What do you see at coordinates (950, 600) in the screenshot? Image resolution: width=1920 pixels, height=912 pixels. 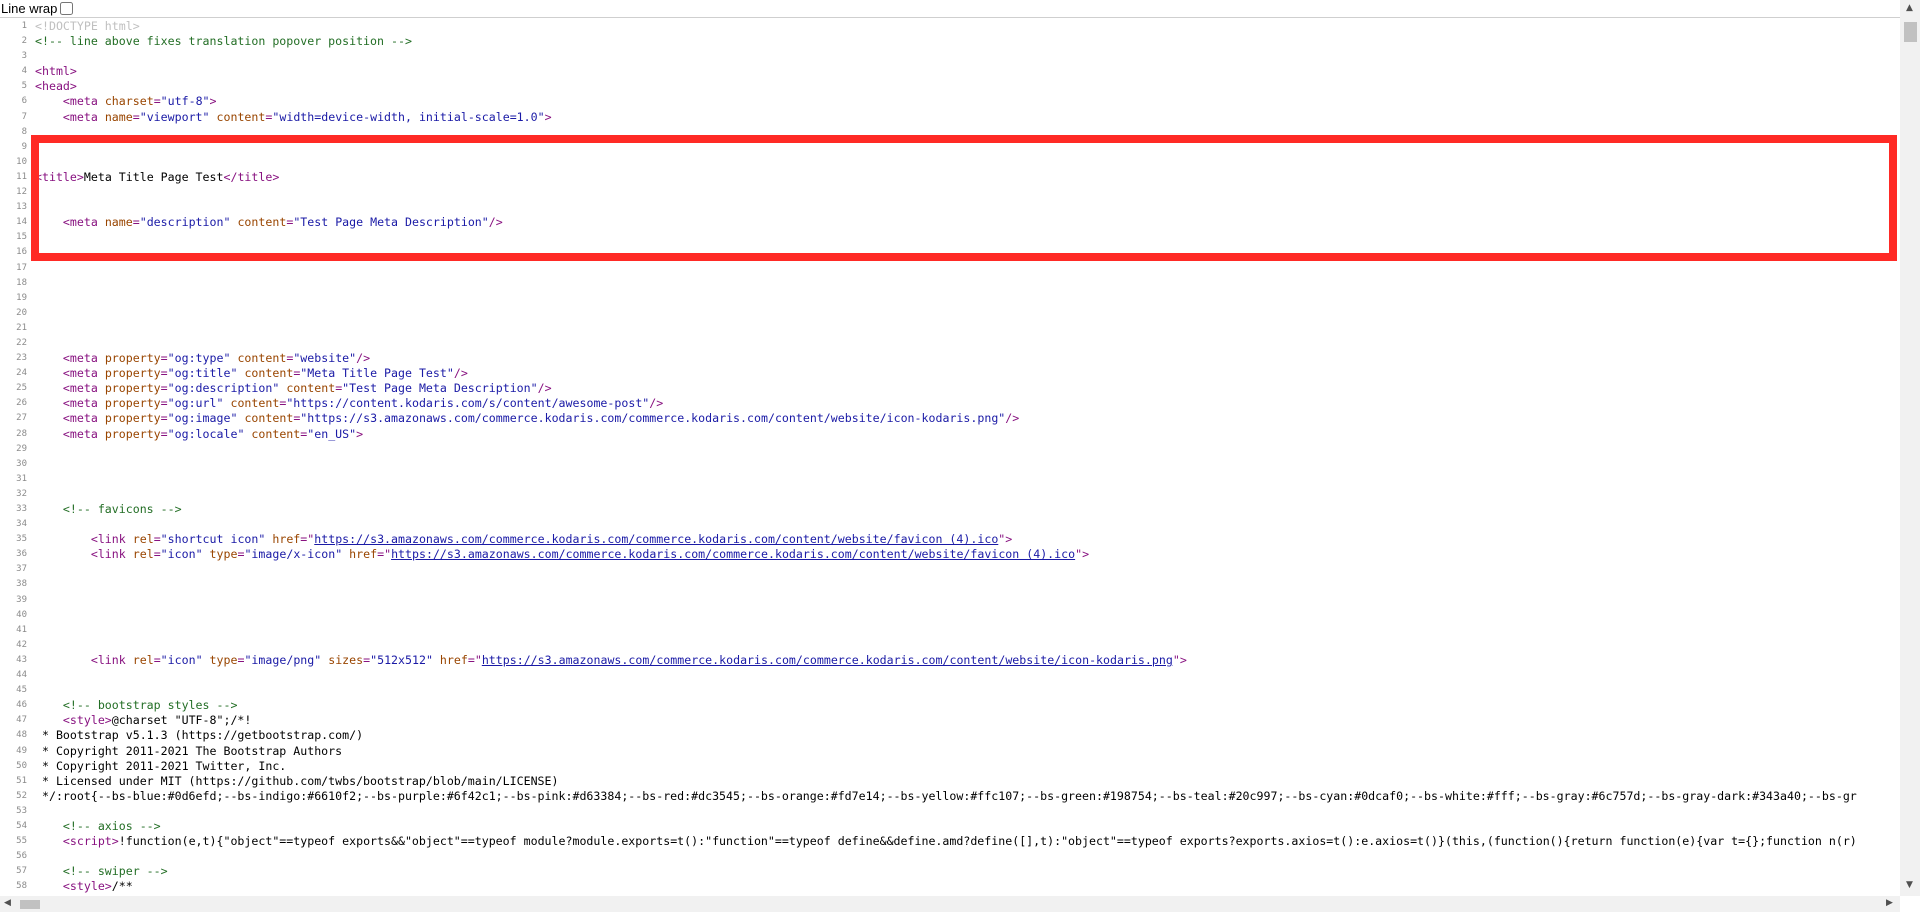 I see `code-line: 39` at bounding box center [950, 600].